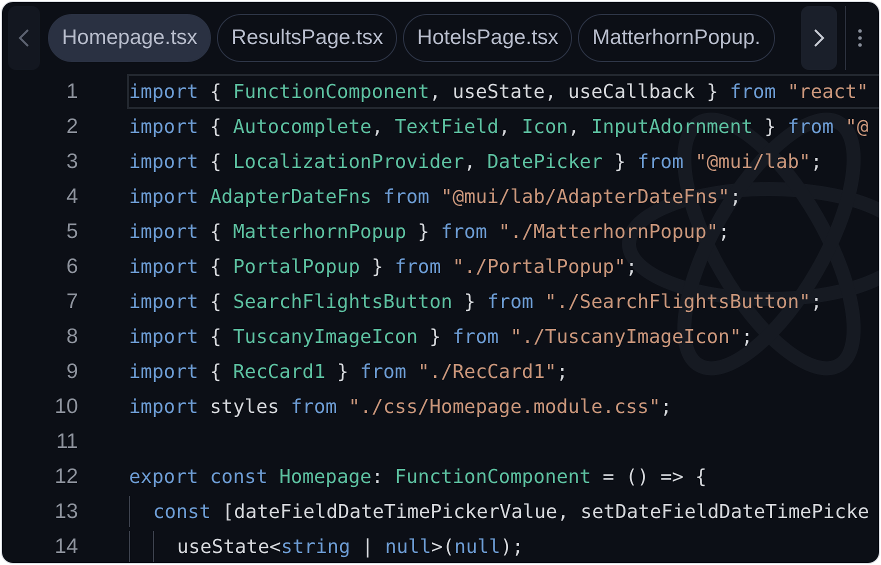  I want to click on code-line: import { Autocomplete, TextField, Icon, InputAdornment } from "@, so click(498, 126).